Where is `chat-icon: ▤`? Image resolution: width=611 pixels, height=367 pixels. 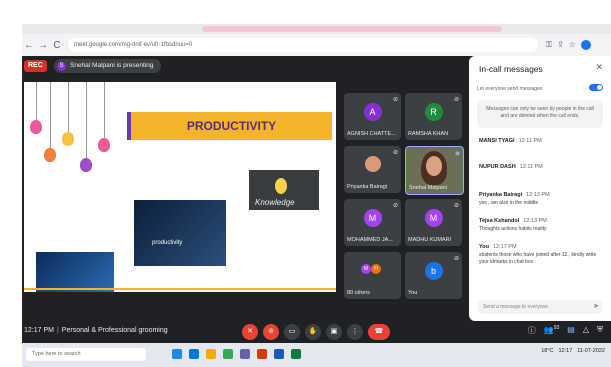
chat-icon: ▤ is located at coordinates (571, 330).